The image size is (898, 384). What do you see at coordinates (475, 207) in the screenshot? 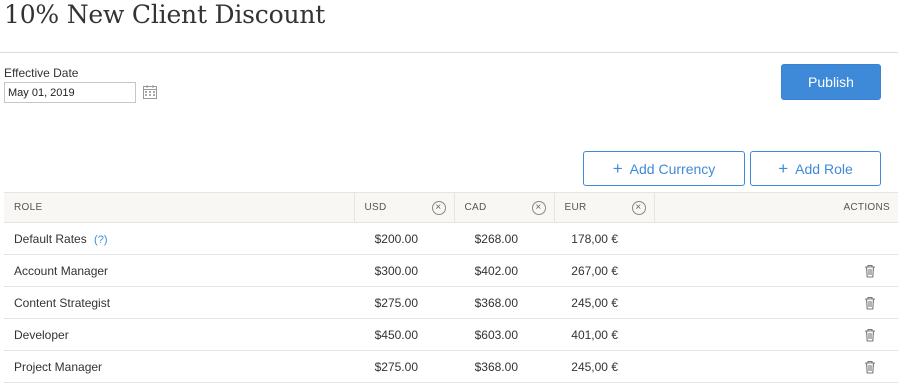
I see `cad-header-label: CAD` at bounding box center [475, 207].